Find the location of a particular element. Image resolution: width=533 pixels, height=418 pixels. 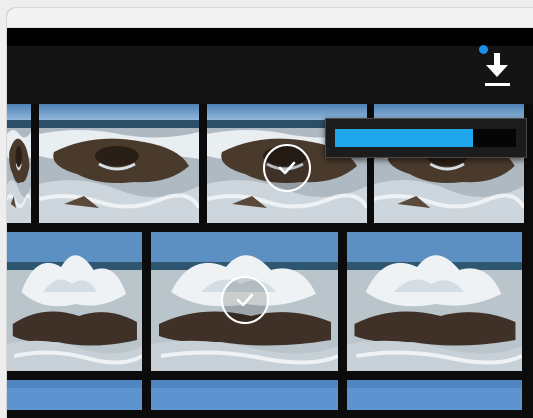

progress-fill is located at coordinates (404, 138).